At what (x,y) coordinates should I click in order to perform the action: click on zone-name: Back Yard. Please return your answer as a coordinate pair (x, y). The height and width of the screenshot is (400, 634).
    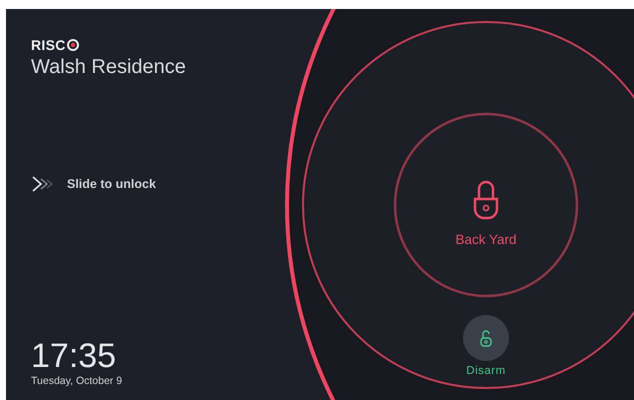
    Looking at the image, I should click on (486, 239).